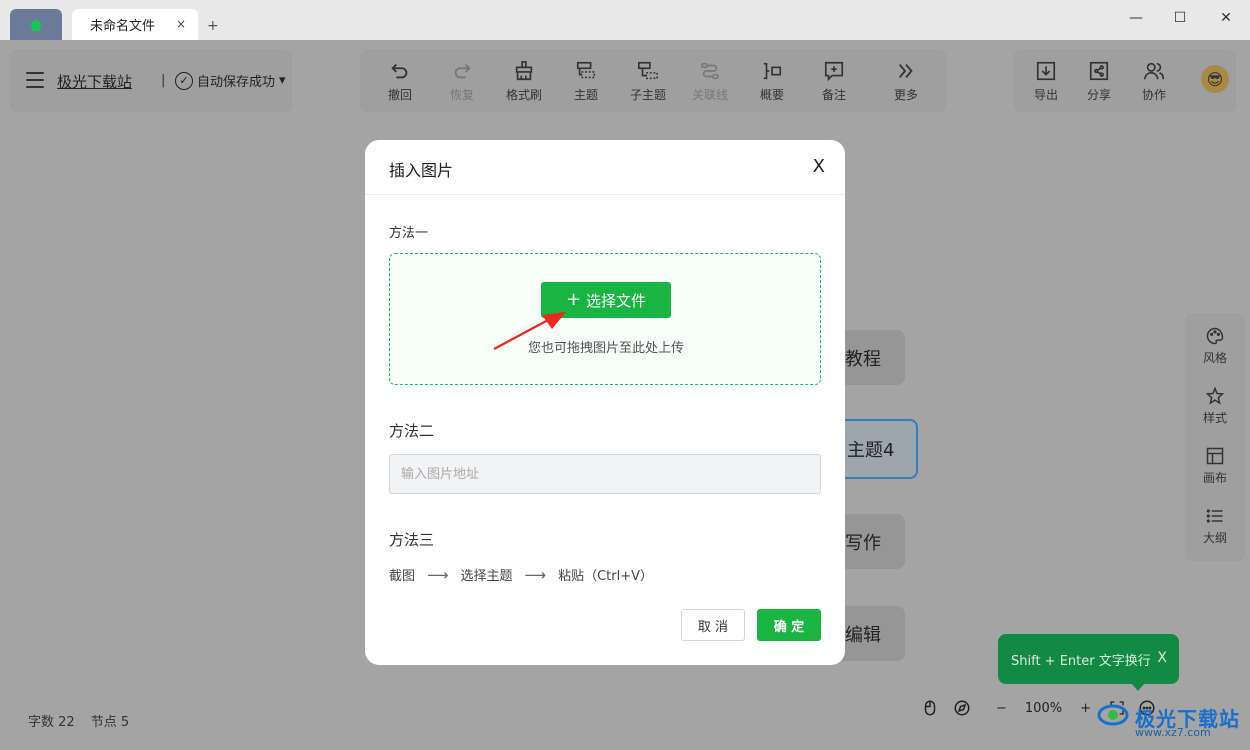 Image resolution: width=1250 pixels, height=750 pixels. I want to click on site-name-link: 极光下载站, so click(94, 81).